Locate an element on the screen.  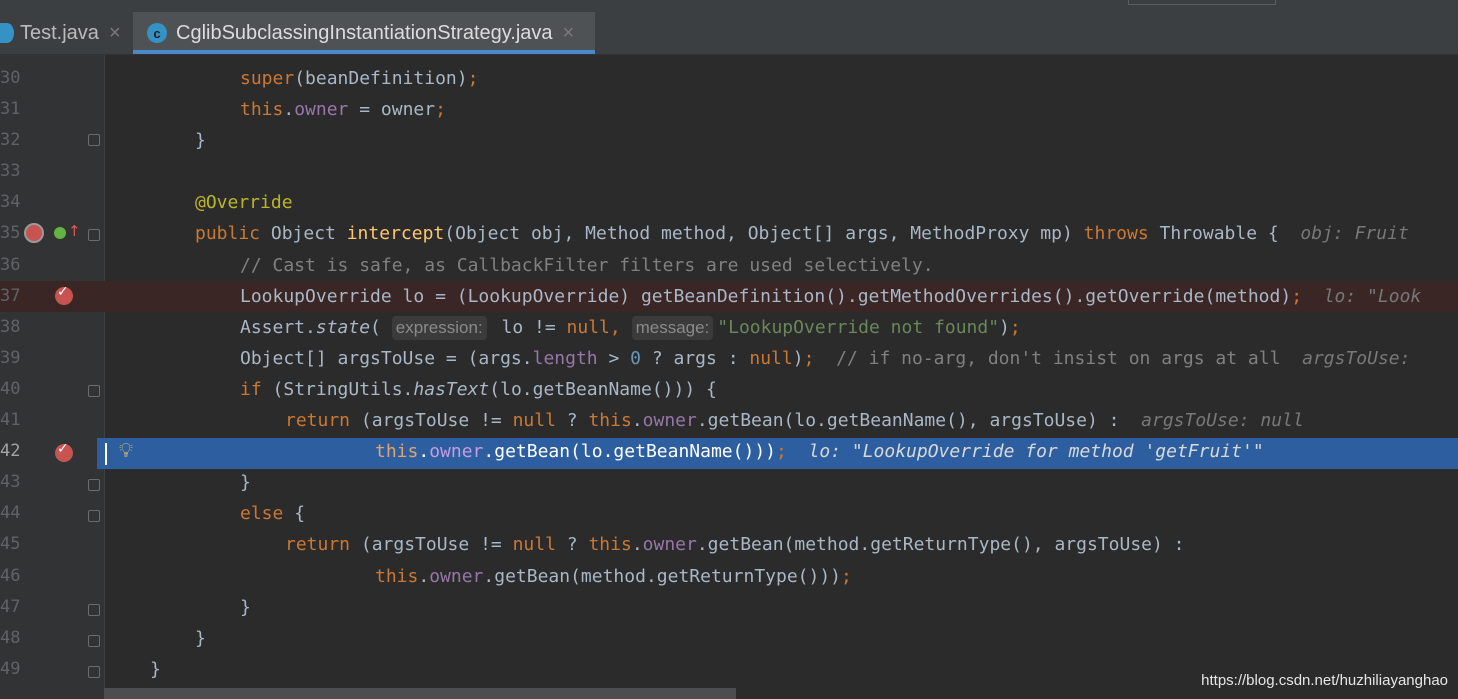
keyword: public is located at coordinates (233, 234).